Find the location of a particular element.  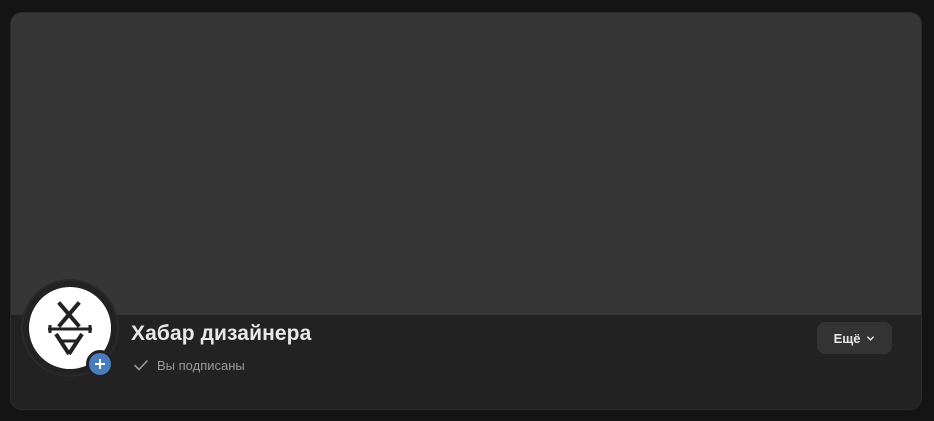

add-avatar-button is located at coordinates (100, 364).